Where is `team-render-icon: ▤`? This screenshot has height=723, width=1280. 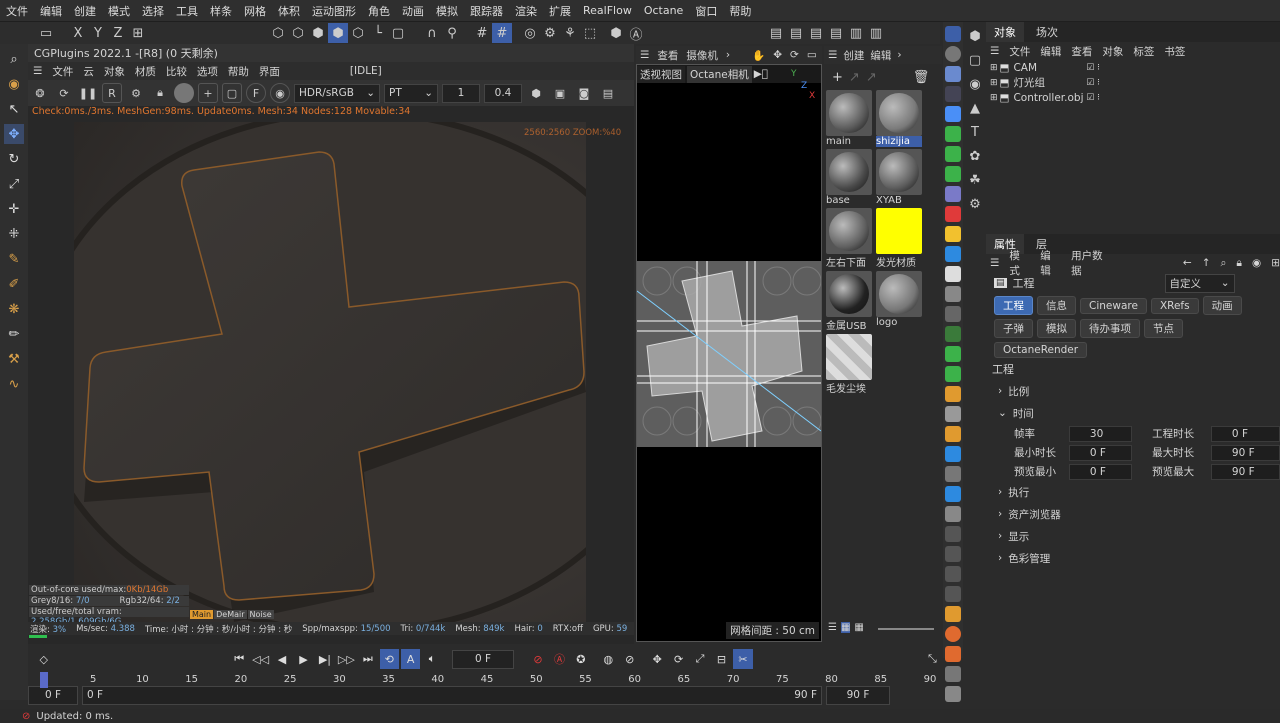
team-render-icon: ▤ is located at coordinates (836, 33).